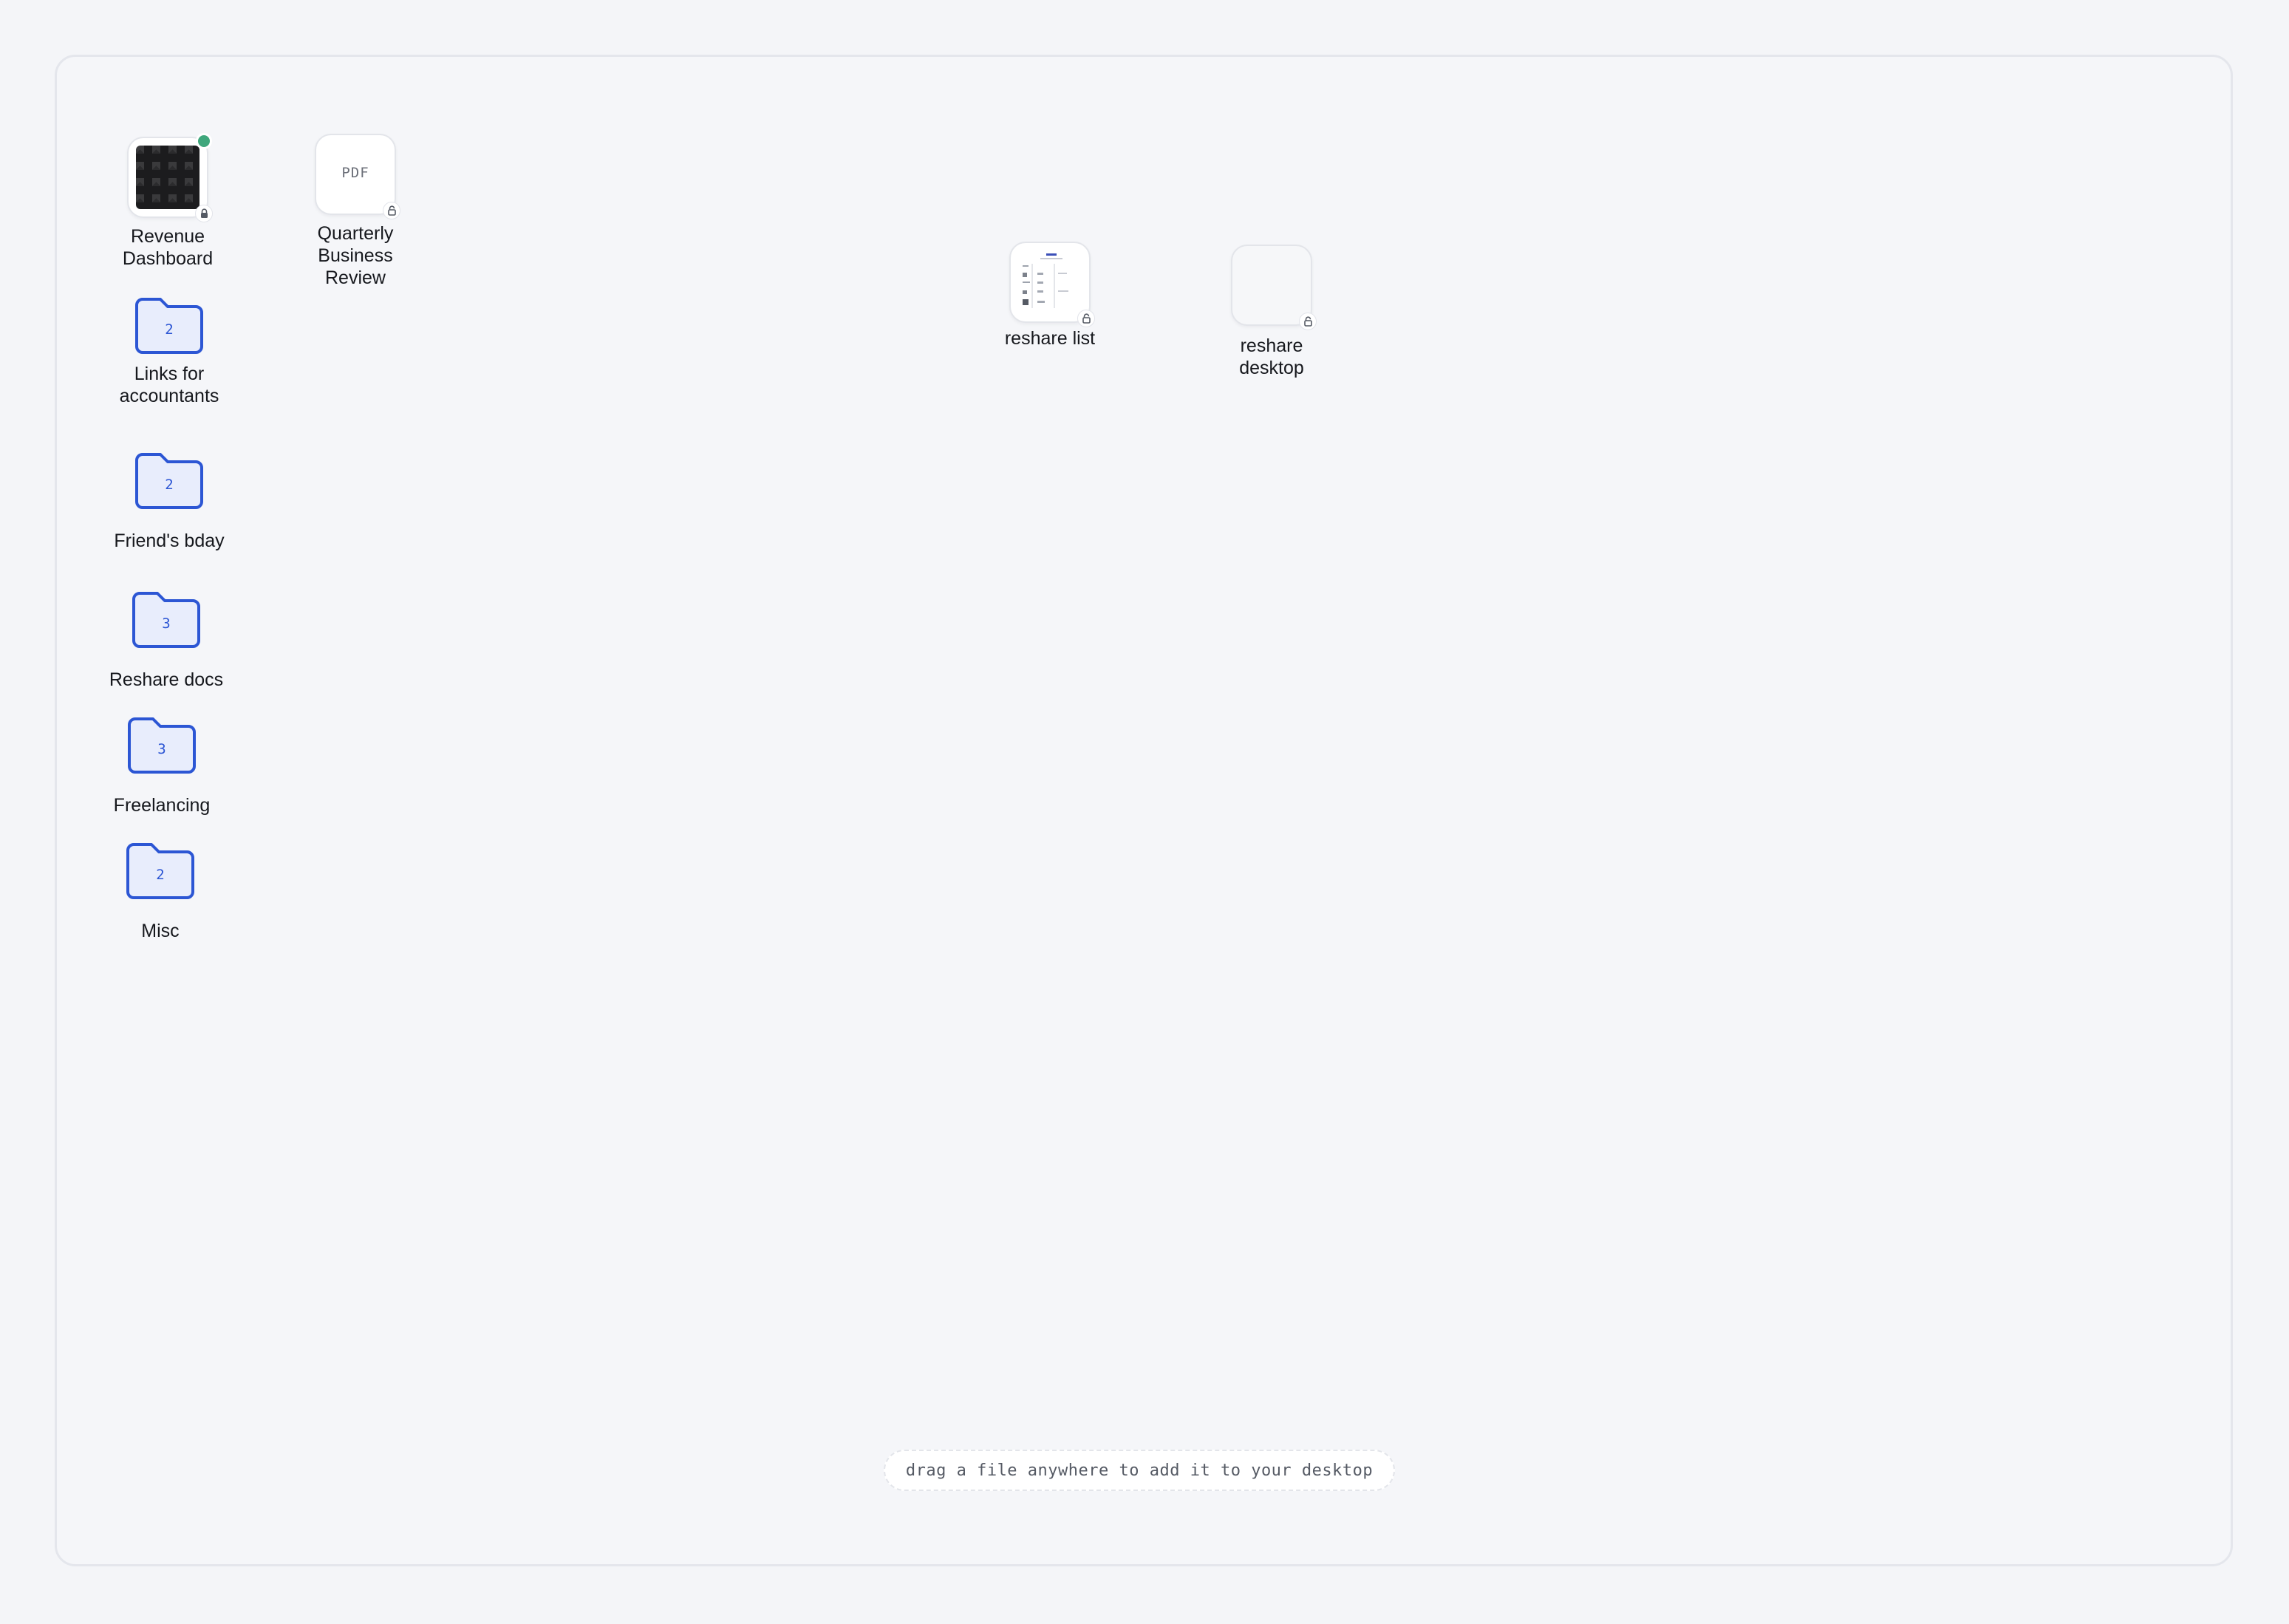 The width and height of the screenshot is (2289, 1624). Describe the element at coordinates (1045, 280) in the screenshot. I see `document-preview` at that location.